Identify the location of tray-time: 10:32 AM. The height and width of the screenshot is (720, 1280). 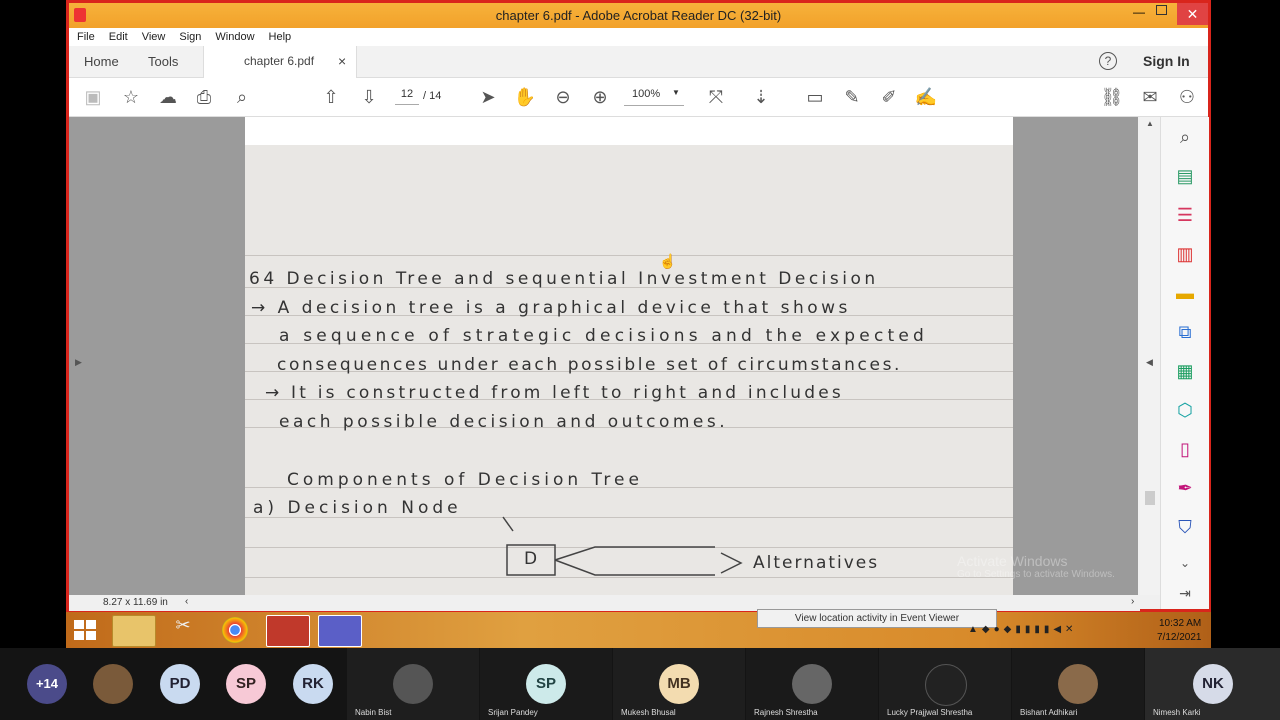
(1180, 623).